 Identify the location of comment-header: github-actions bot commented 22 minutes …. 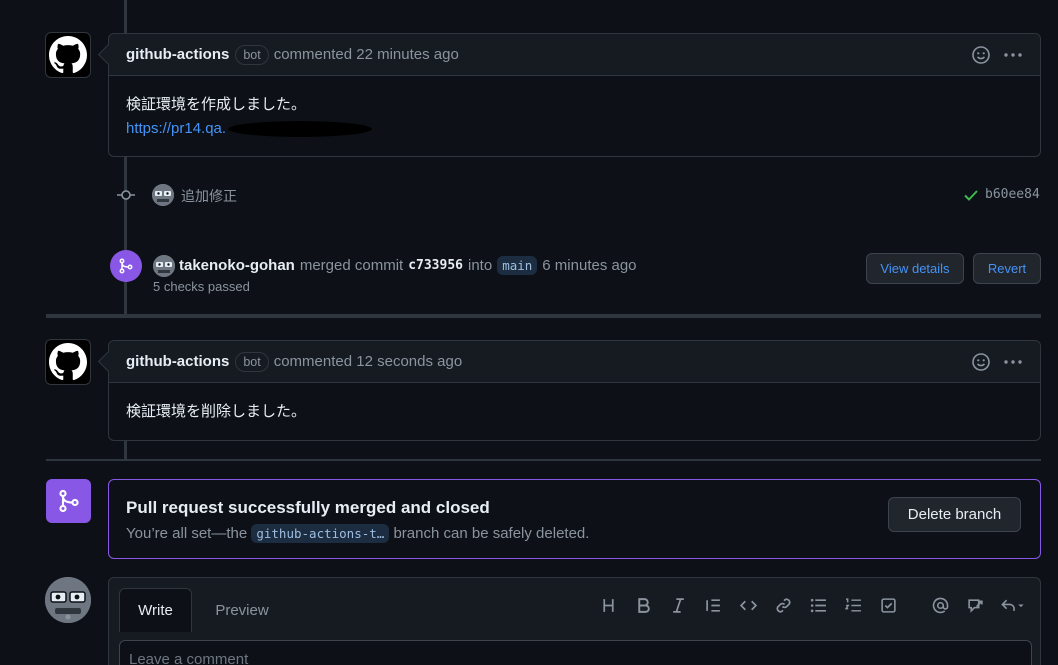
(574, 55).